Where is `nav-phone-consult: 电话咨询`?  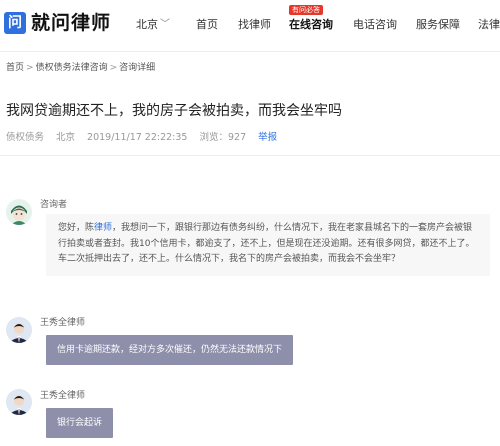 nav-phone-consult: 电话咨询 is located at coordinates (375, 25).